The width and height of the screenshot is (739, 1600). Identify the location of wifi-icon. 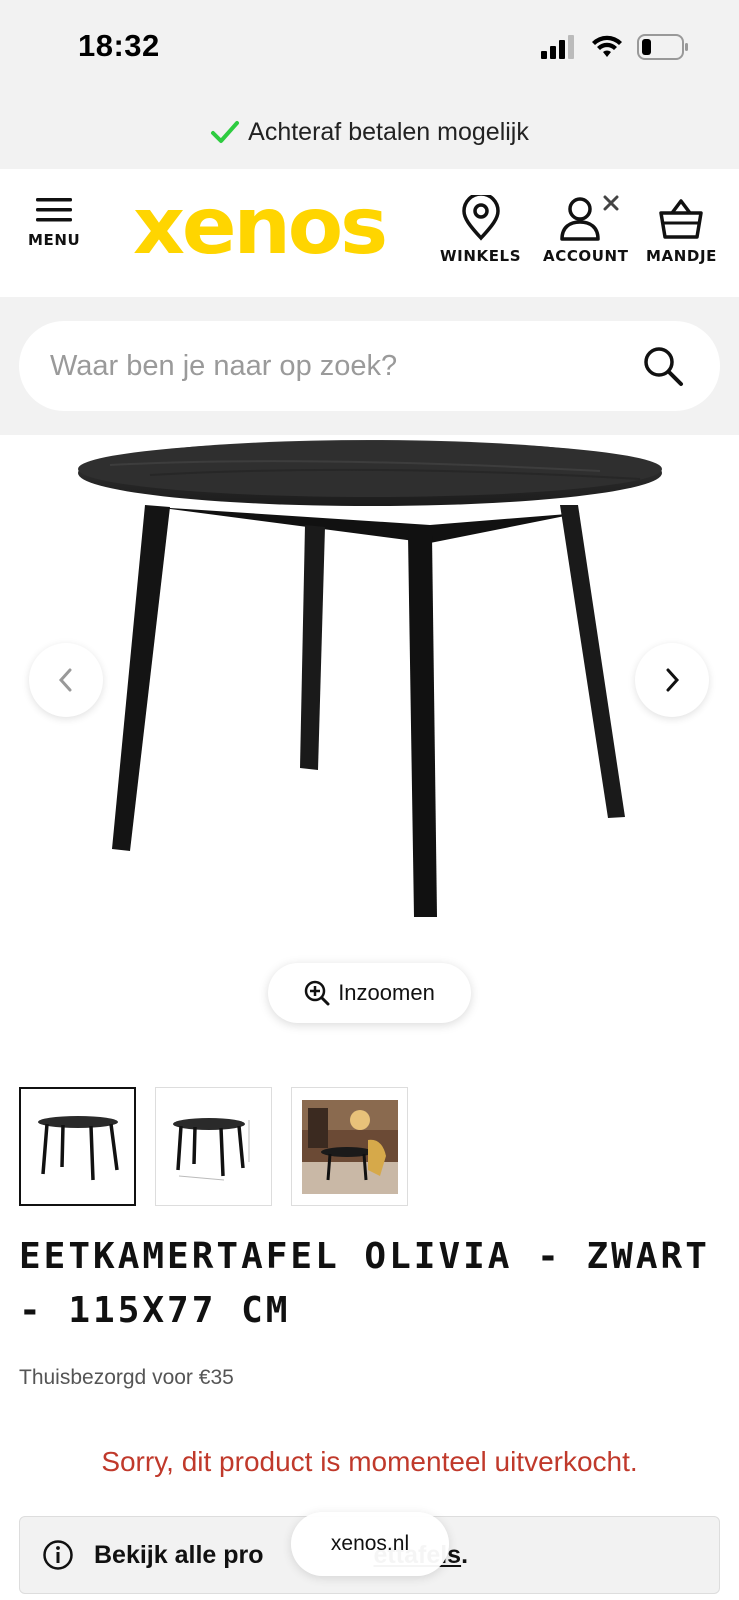
(607, 46).